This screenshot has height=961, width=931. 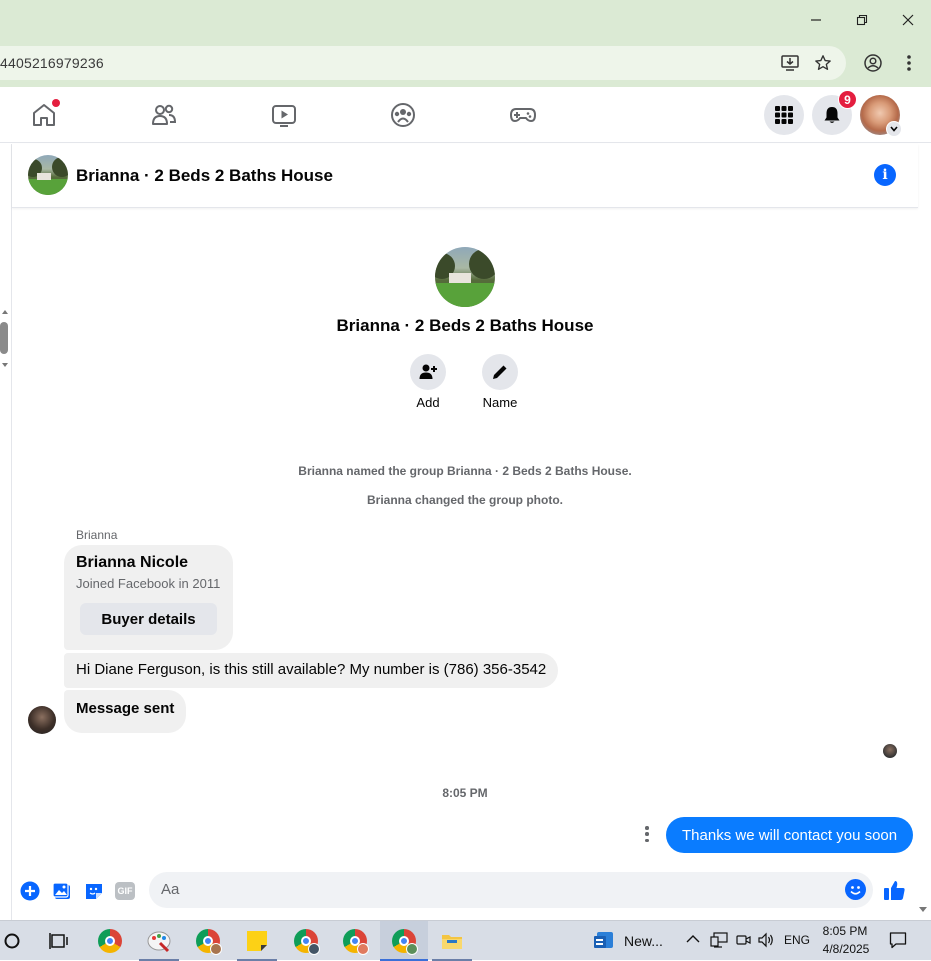 I want to click on profile-icon, so click(x=873, y=63).